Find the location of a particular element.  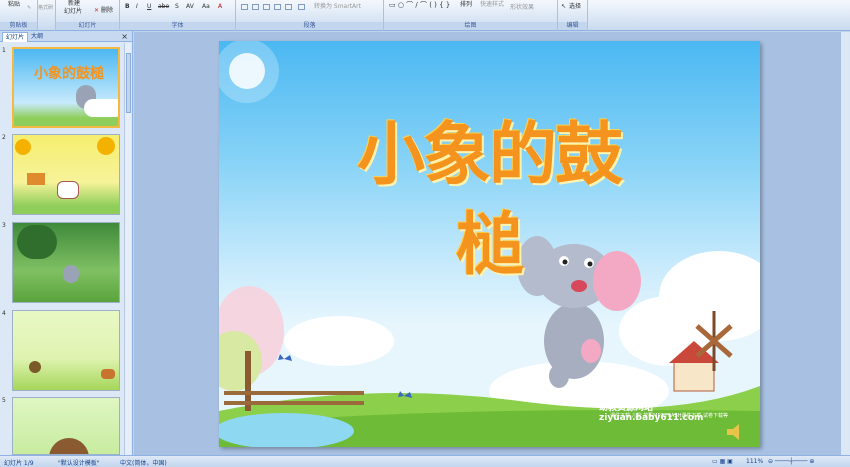

vertical-scrollbar is located at coordinates (845, 243).